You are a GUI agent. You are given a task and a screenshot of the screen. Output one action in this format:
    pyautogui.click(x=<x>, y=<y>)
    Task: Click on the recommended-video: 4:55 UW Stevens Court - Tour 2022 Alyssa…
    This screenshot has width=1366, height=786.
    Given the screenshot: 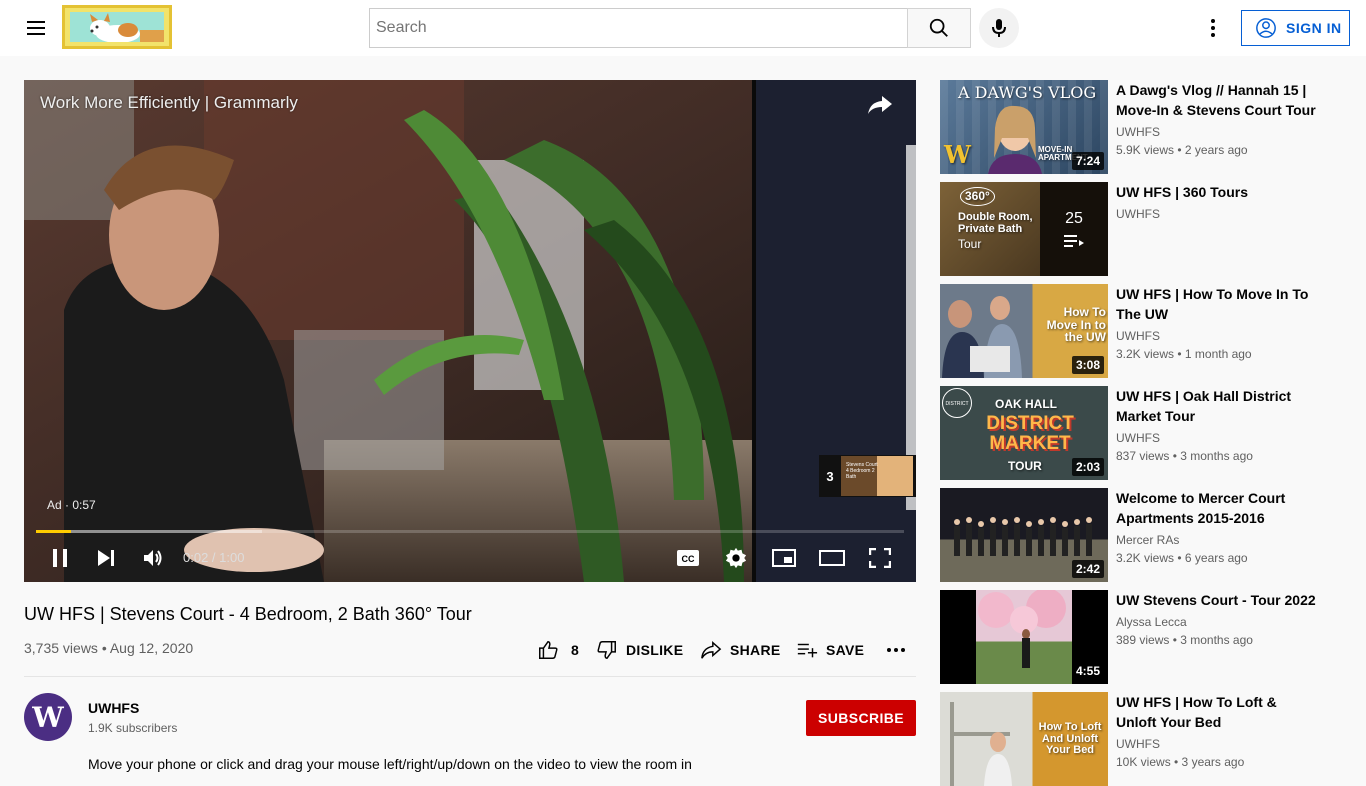 What is the action you would take?
    pyautogui.click(x=1140, y=637)
    